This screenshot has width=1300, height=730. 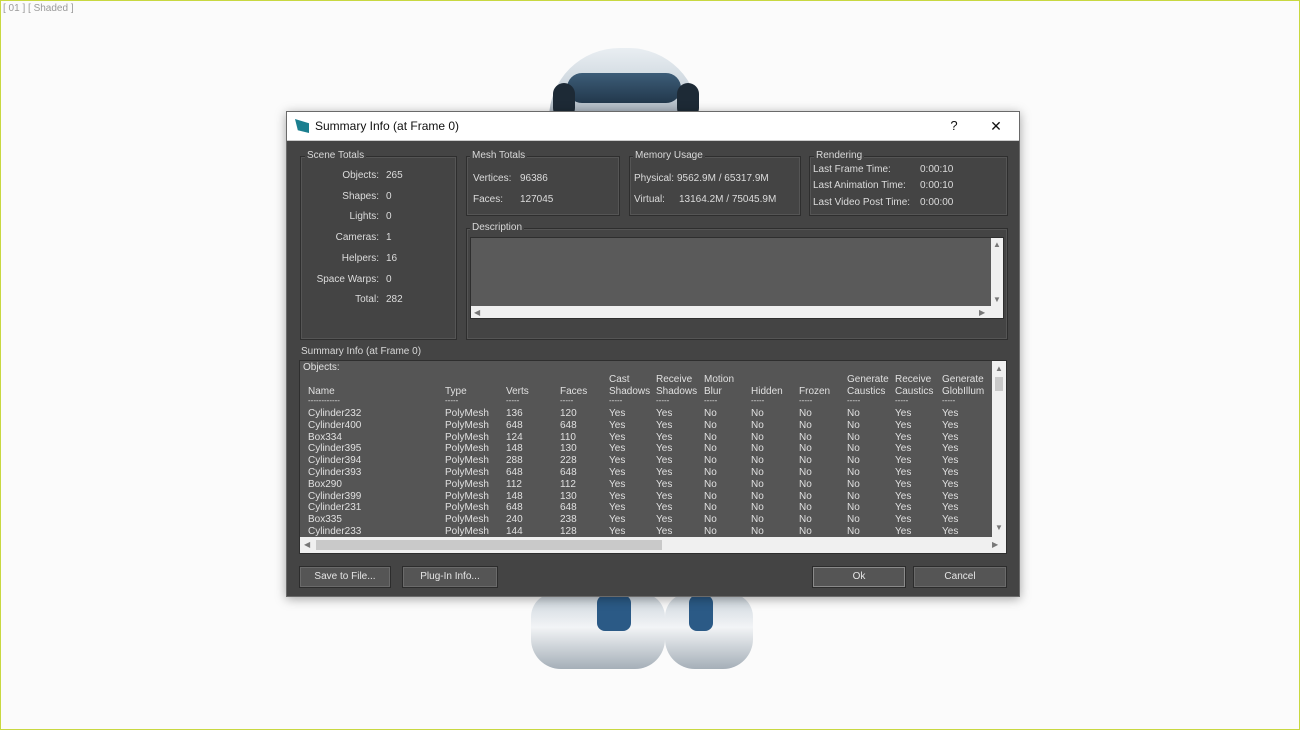 I want to click on scroll-left-icon: ◀, so click(x=477, y=312).